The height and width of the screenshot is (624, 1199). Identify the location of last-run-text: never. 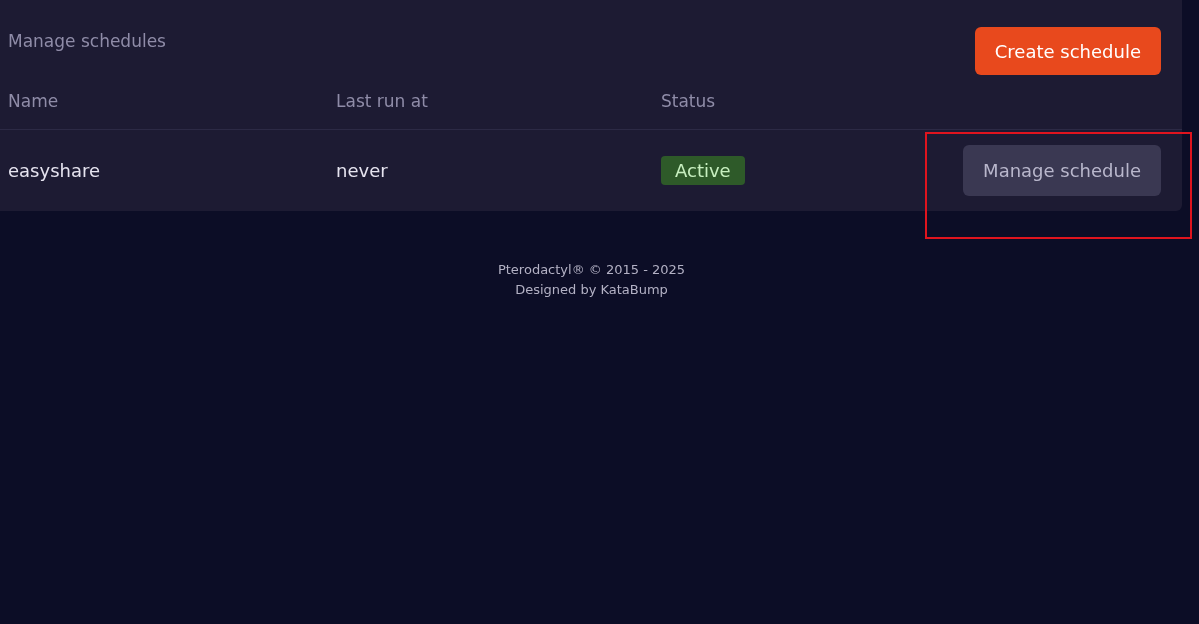
(362, 171).